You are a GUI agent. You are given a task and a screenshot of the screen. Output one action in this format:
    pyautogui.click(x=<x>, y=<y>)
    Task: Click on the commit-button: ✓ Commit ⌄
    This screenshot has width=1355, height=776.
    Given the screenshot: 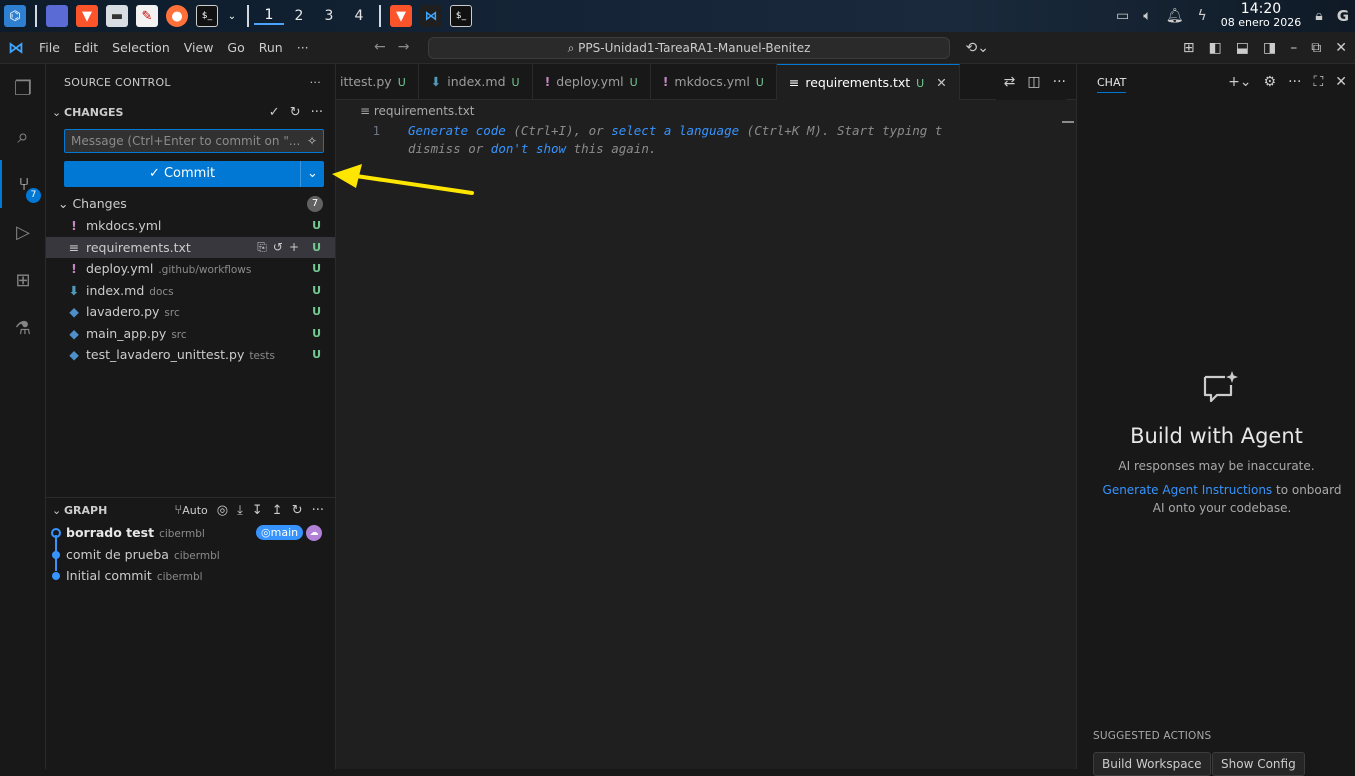 What is the action you would take?
    pyautogui.click(x=194, y=174)
    